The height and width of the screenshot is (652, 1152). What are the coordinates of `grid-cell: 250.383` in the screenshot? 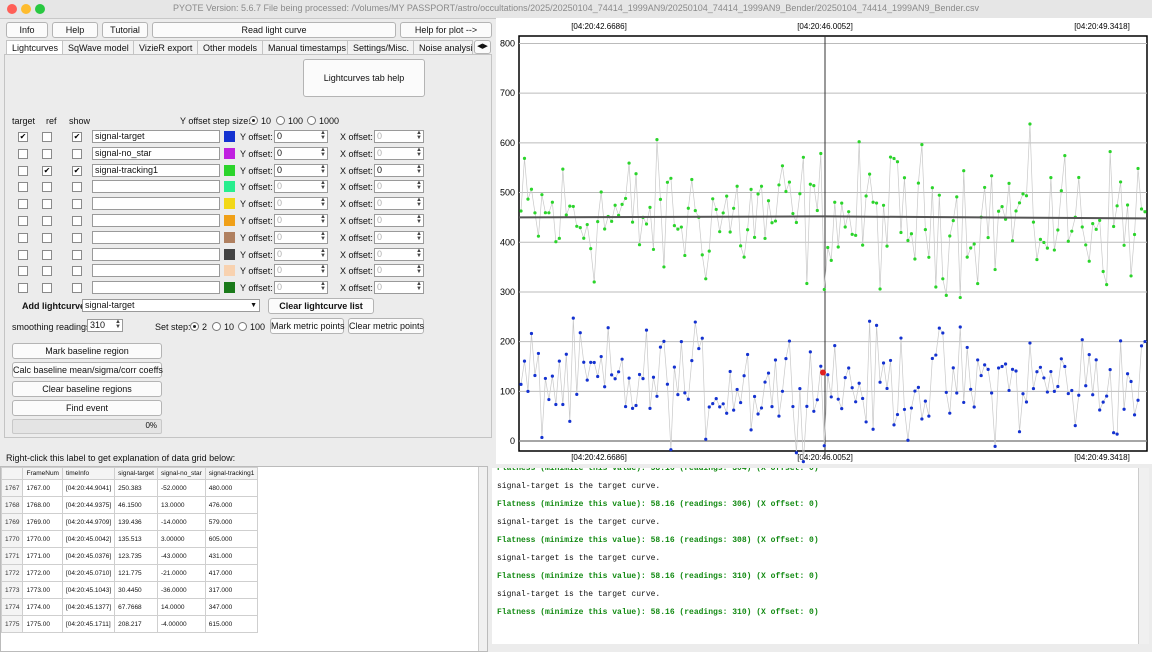 It's located at (136, 488).